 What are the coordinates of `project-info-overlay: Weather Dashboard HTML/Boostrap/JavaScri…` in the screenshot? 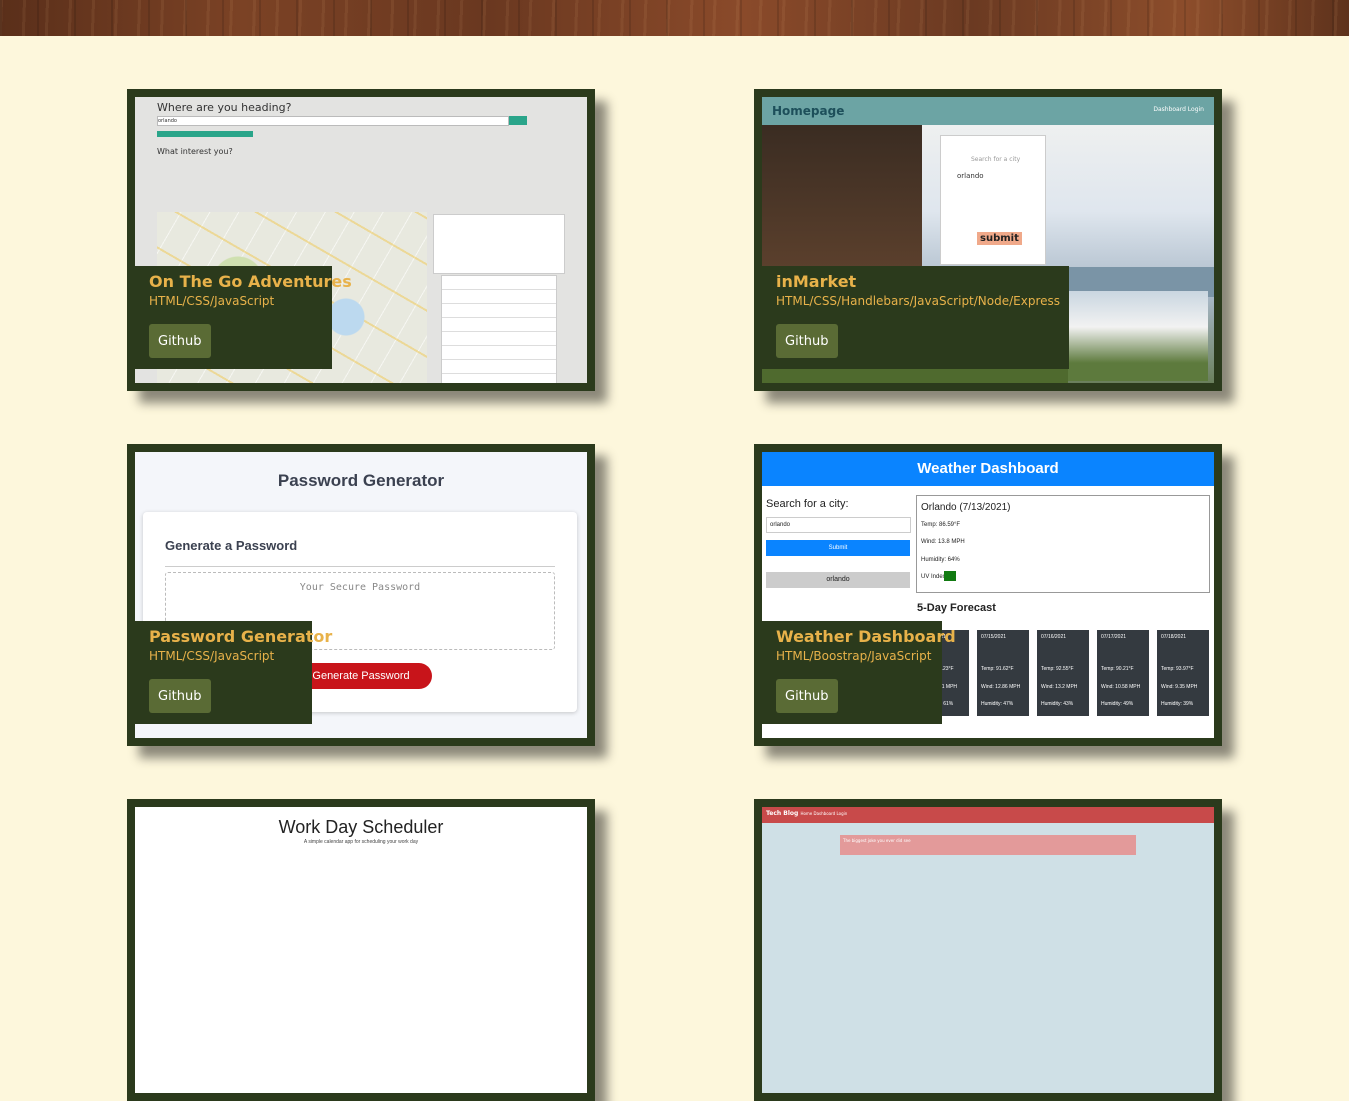 It's located at (859, 672).